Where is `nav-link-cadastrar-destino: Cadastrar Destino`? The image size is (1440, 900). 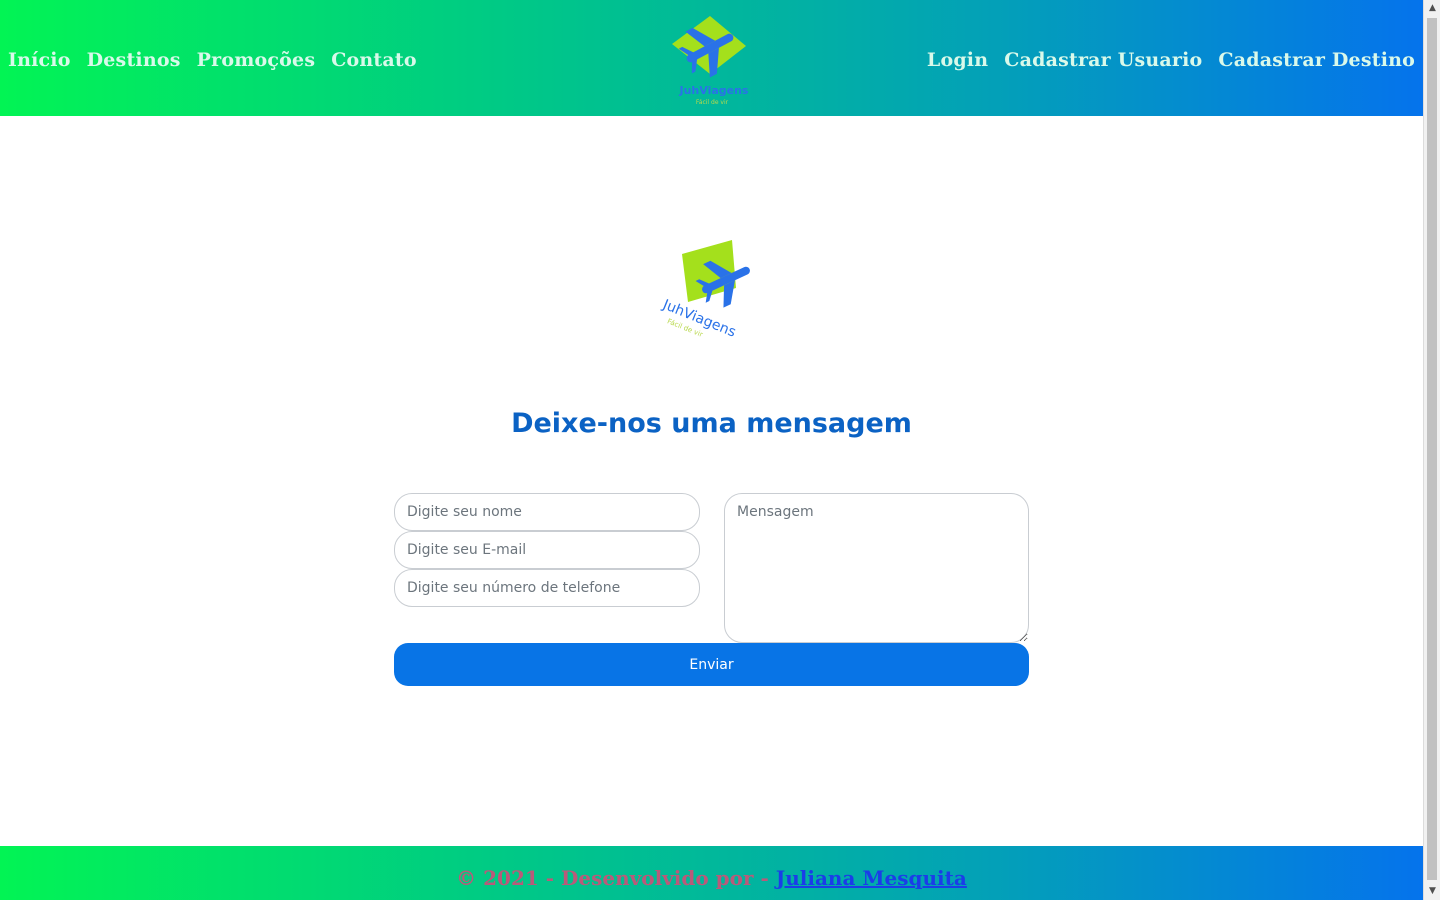
nav-link-cadastrar-destino: Cadastrar Destino is located at coordinates (1316, 60).